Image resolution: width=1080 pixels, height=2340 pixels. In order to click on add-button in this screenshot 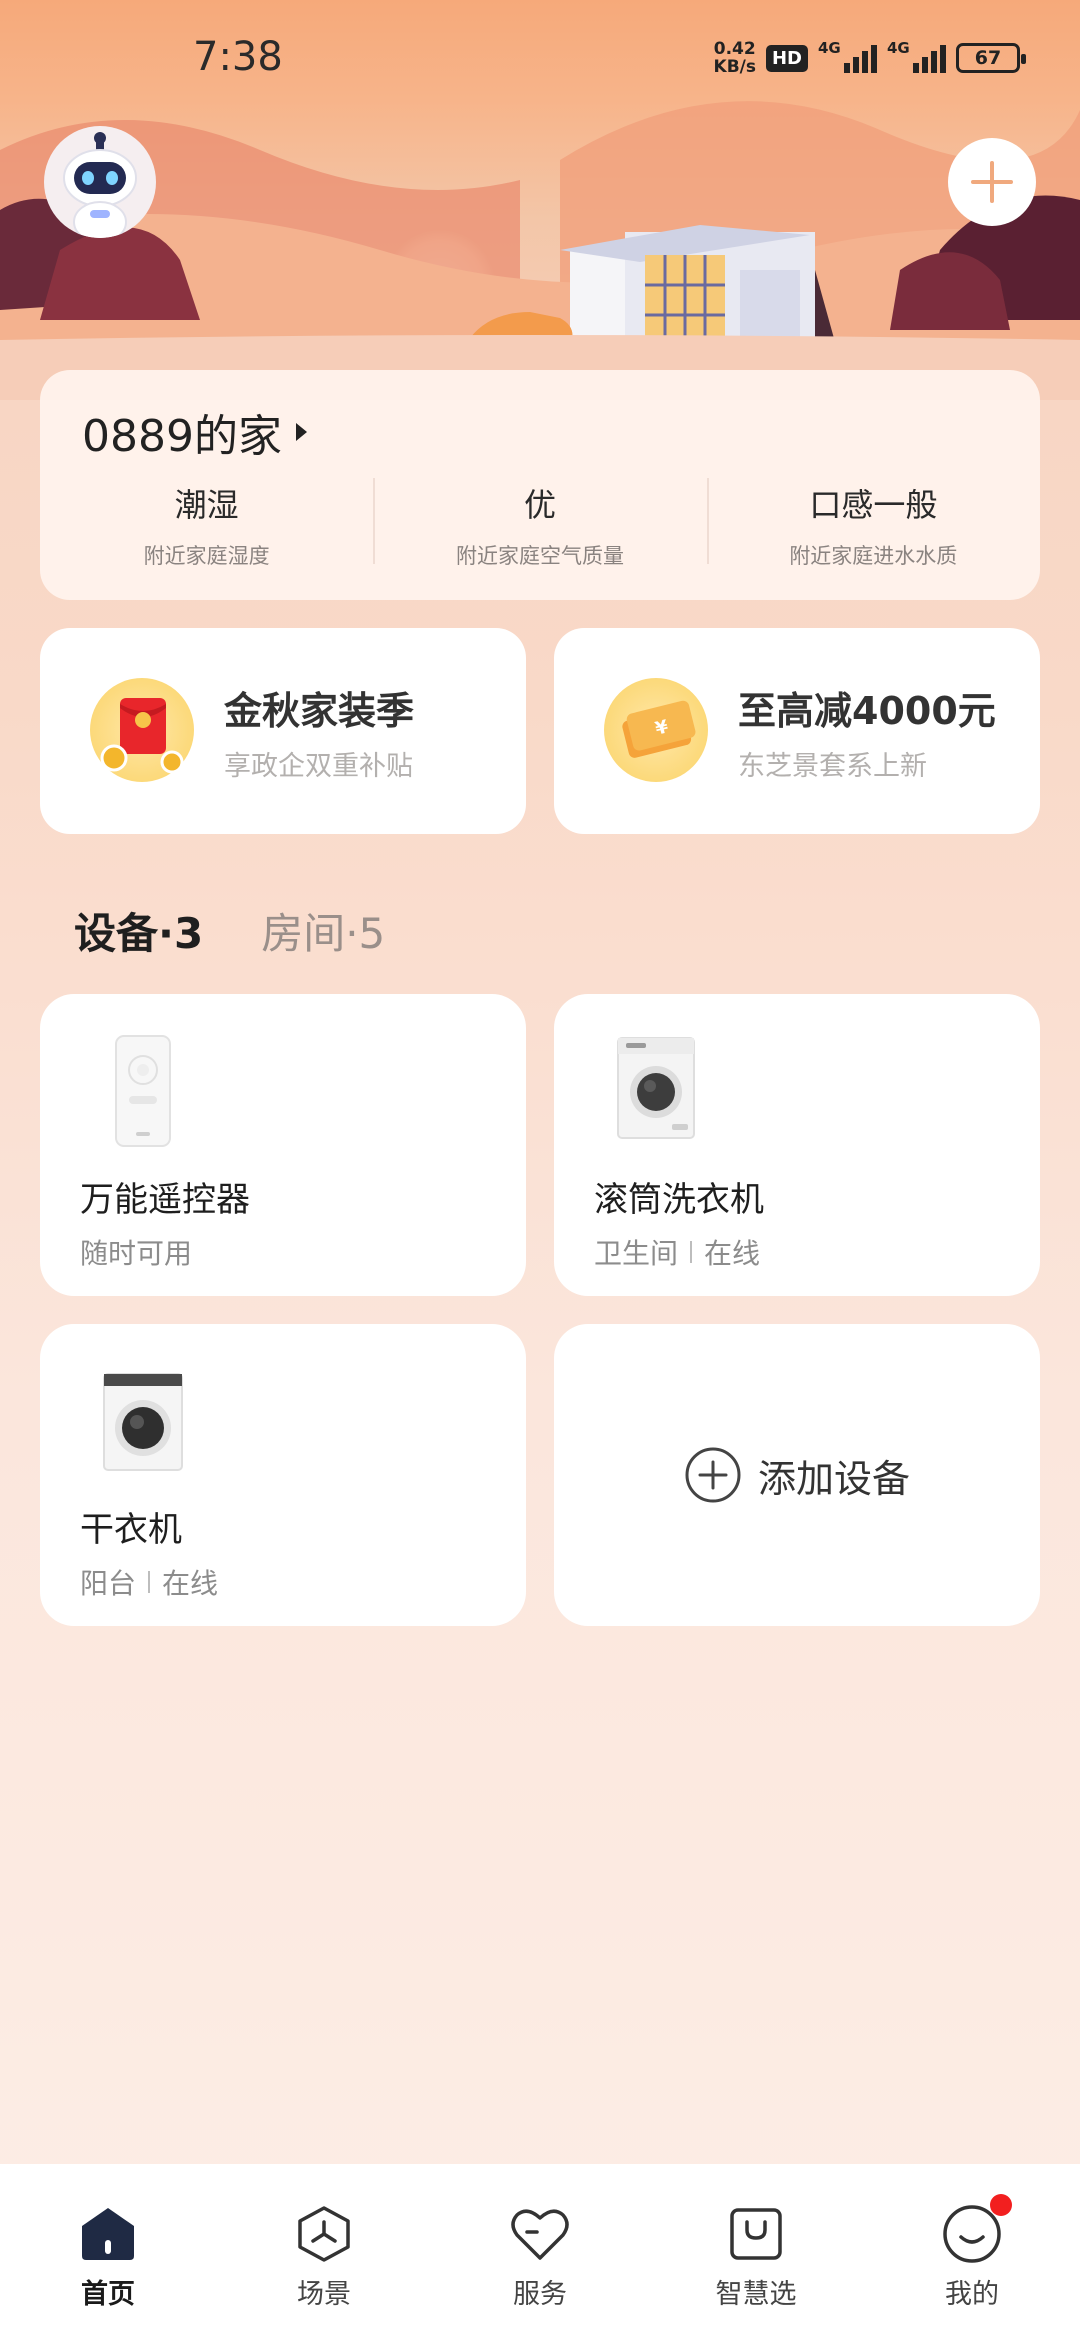, I will do `click(992, 182)`.